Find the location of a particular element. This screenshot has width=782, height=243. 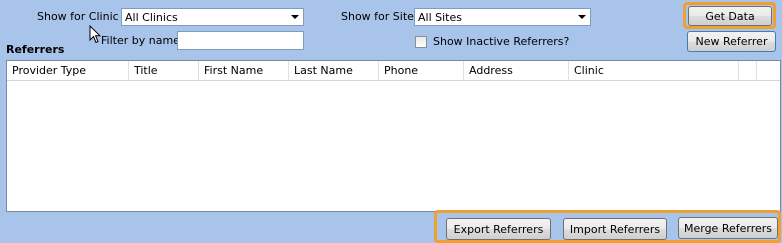

show-inactive-label: Show Inactive Referrers? is located at coordinates (501, 41).